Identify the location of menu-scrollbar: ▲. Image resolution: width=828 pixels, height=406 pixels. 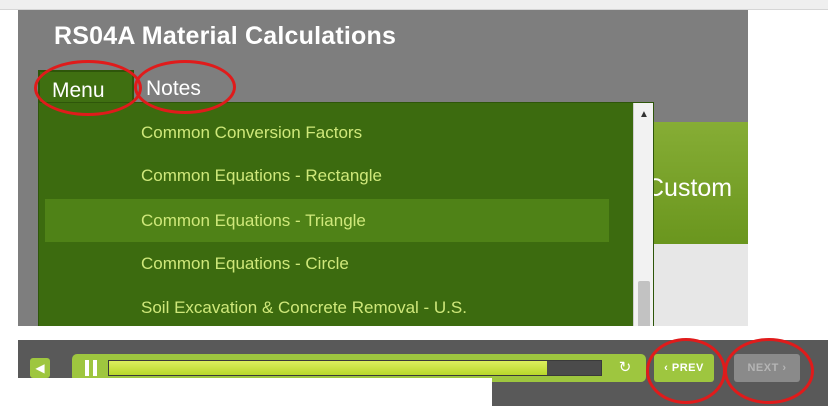
(643, 214).